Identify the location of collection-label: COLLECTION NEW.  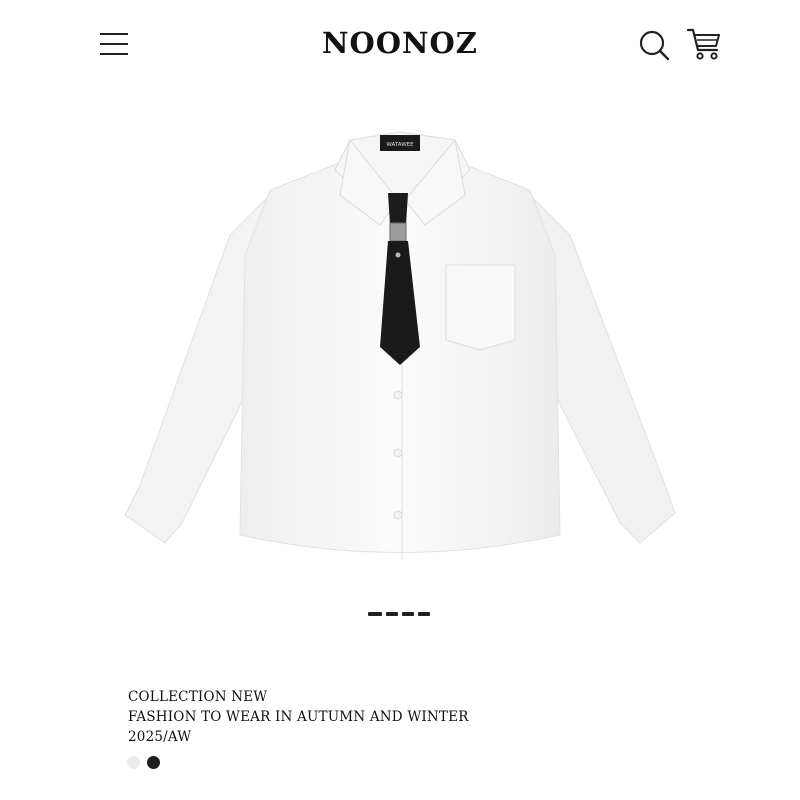
(198, 697).